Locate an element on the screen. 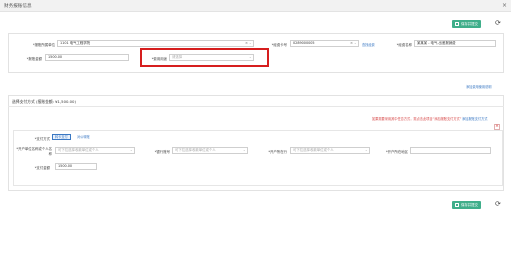 The width and height of the screenshot is (511, 260). unit-label: *报账所属单位 is located at coordinates (43, 45).